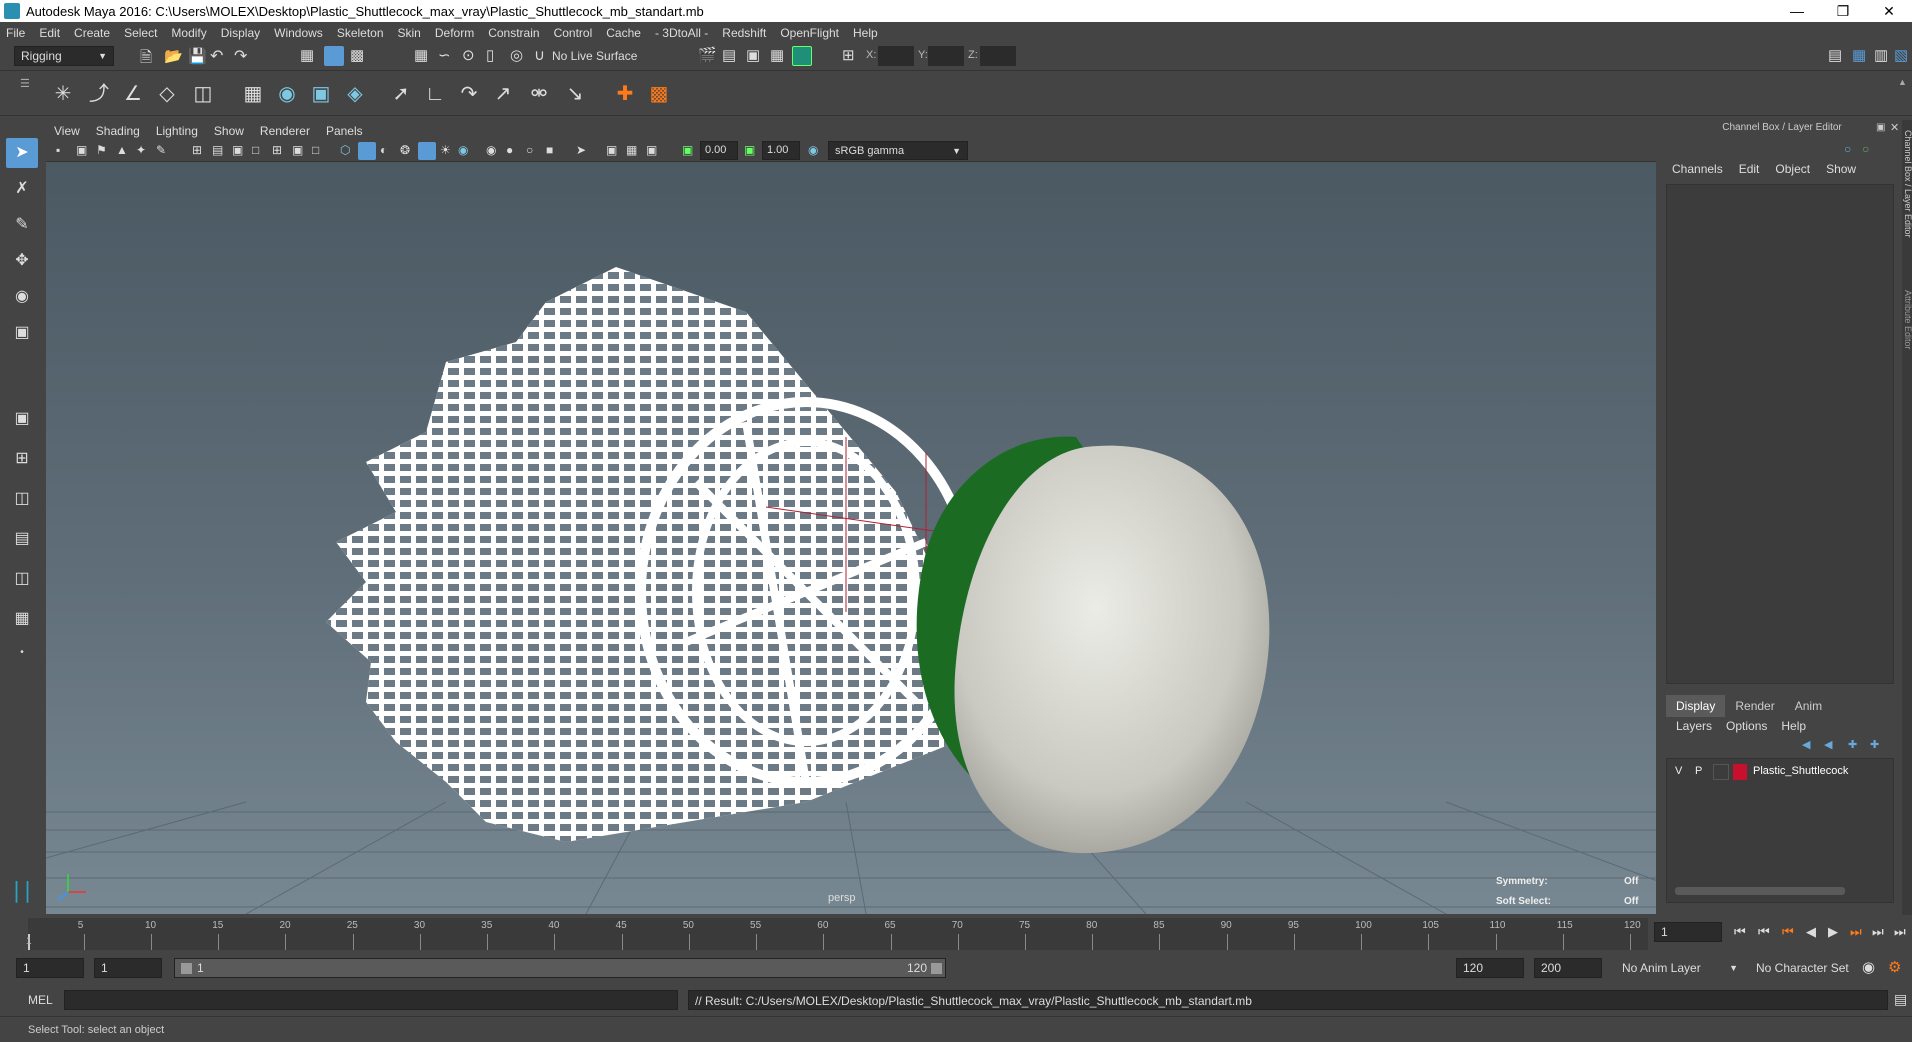 This screenshot has height=1042, width=1912. I want to click on layer-visibility-toggle: V, so click(1678, 771).